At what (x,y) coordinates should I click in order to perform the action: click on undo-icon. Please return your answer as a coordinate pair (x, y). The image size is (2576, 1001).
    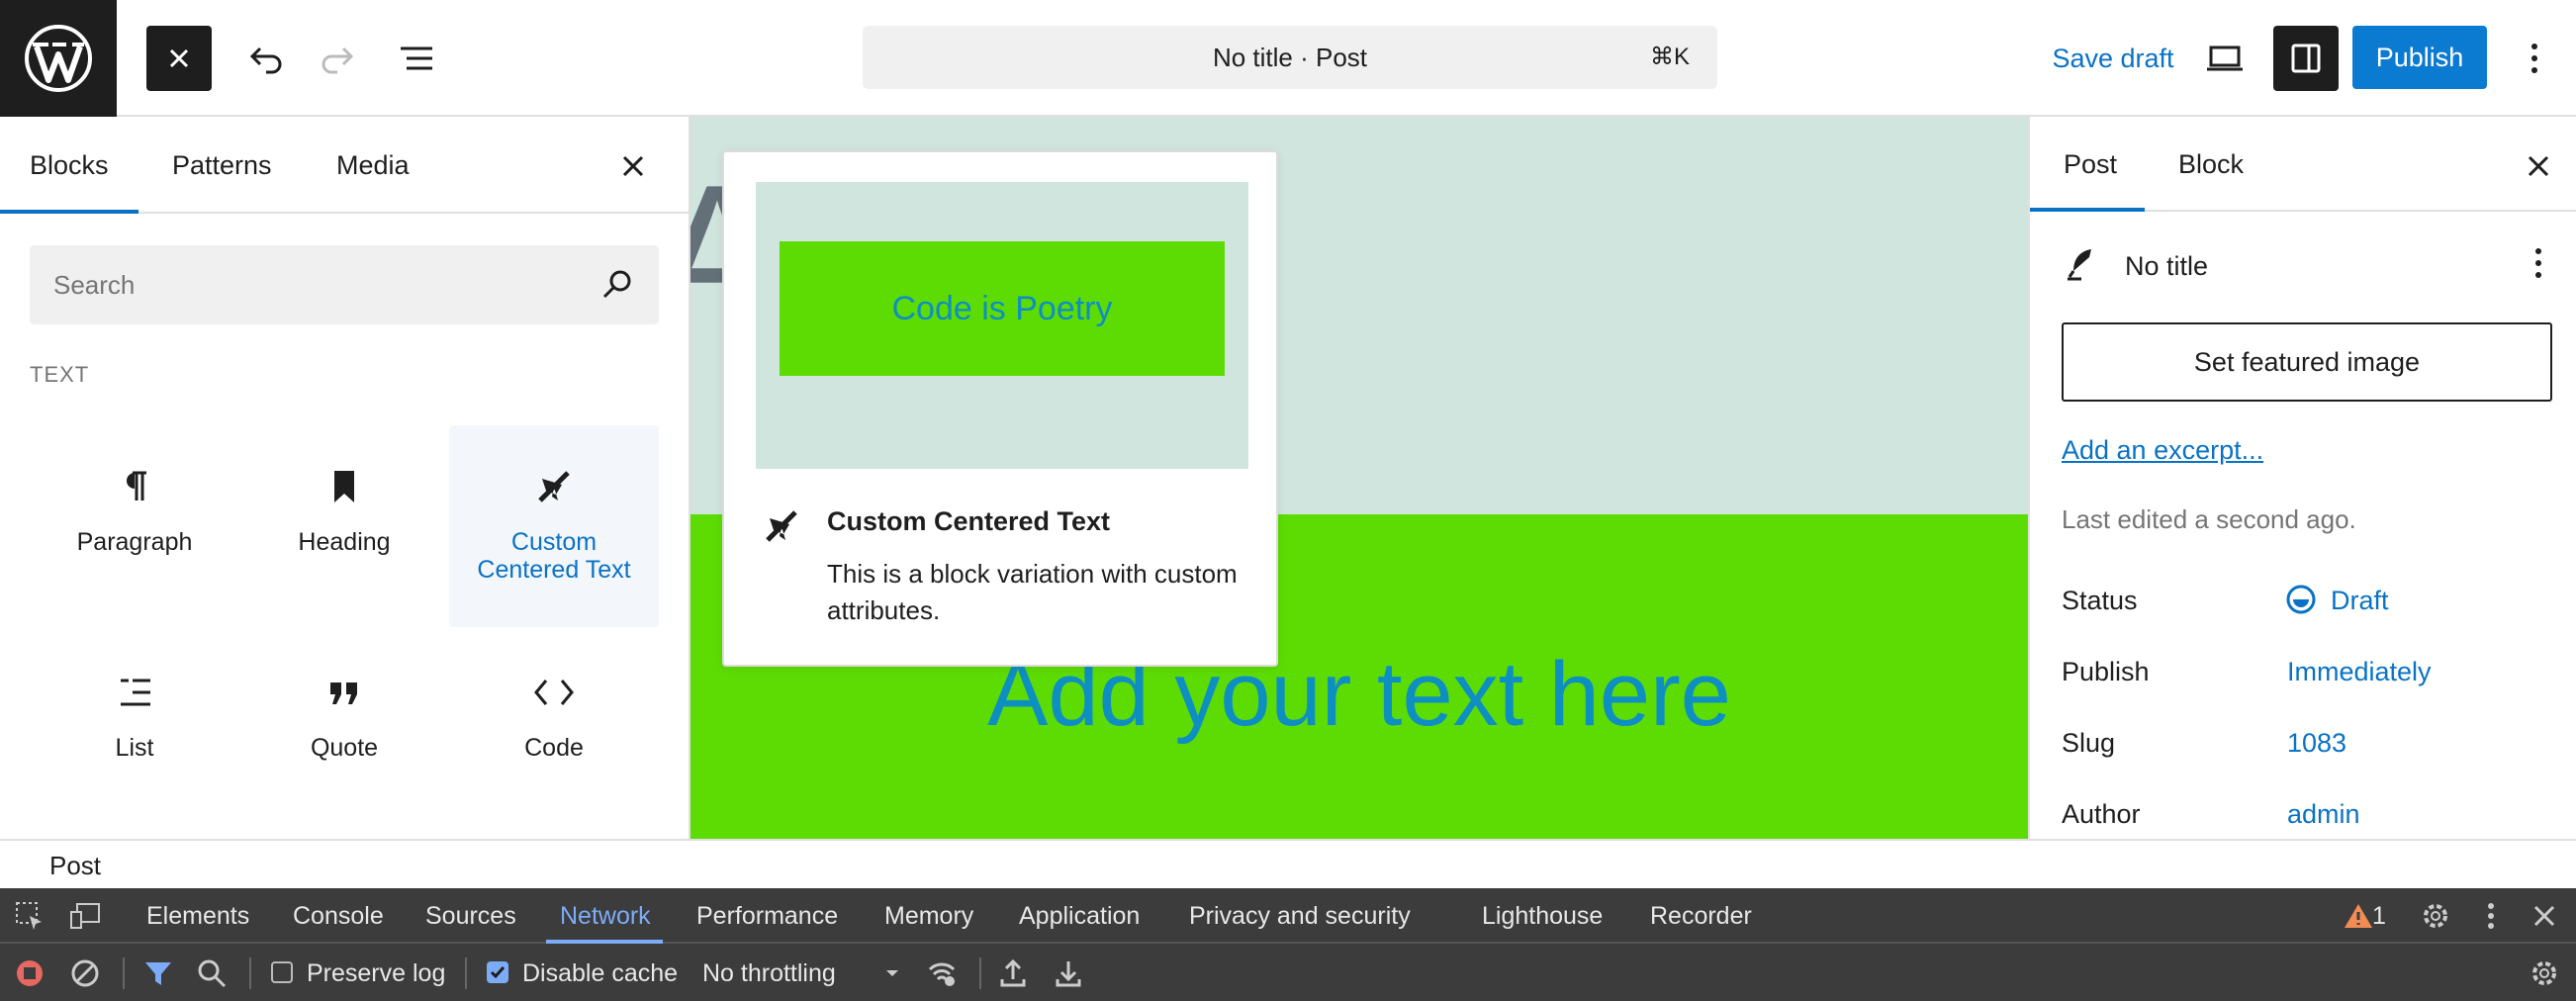
    Looking at the image, I should click on (265, 60).